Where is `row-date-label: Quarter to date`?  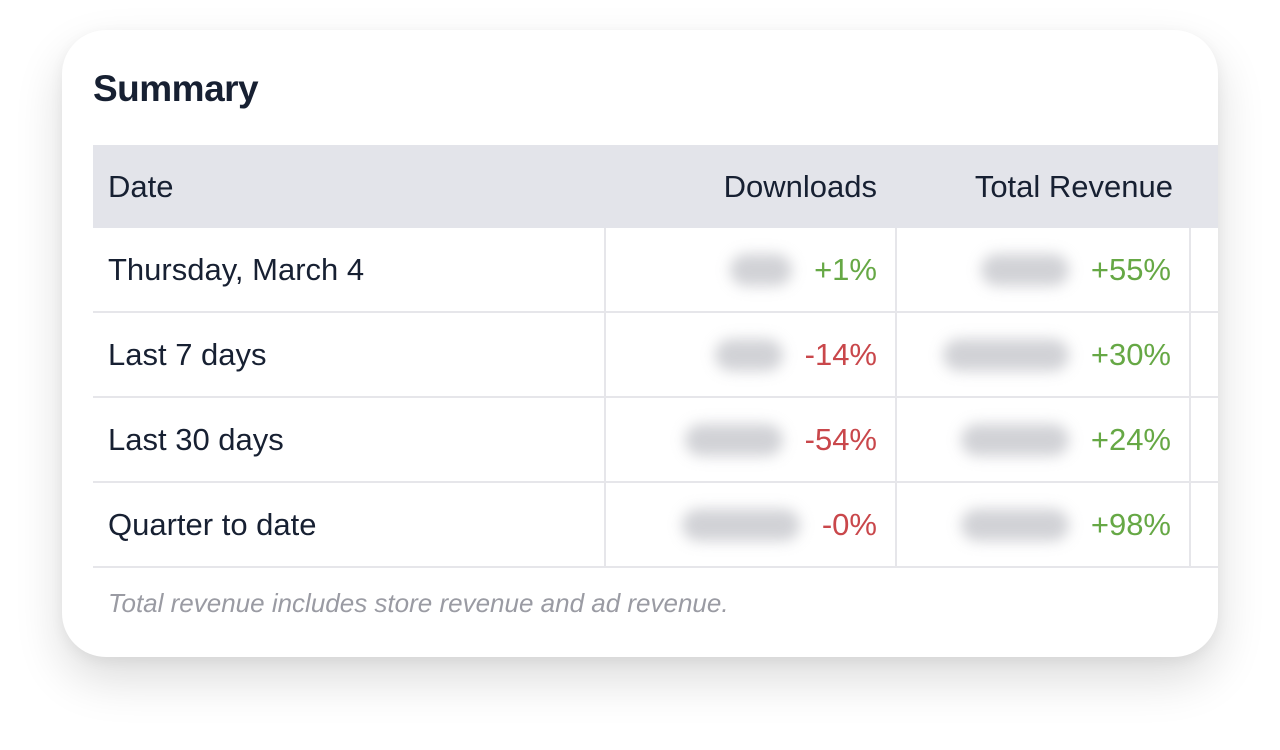
row-date-label: Quarter to date is located at coordinates (212, 524).